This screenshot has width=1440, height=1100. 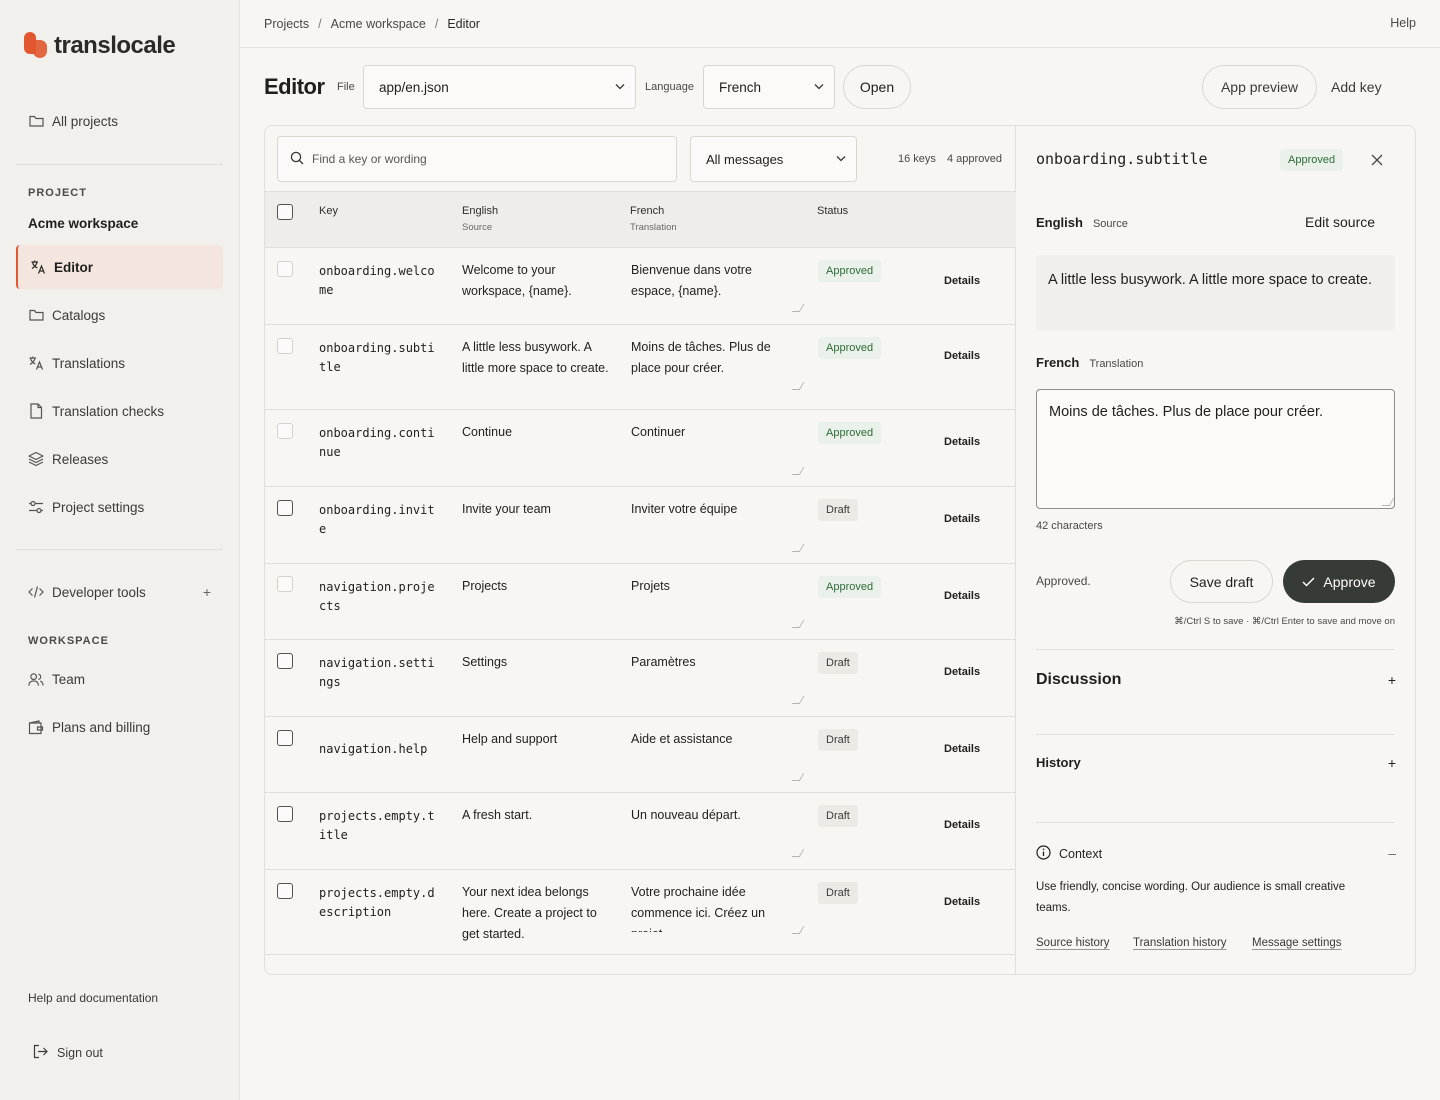 What do you see at coordinates (119, 121) in the screenshot?
I see `sidebar-item-all-projects: All projects` at bounding box center [119, 121].